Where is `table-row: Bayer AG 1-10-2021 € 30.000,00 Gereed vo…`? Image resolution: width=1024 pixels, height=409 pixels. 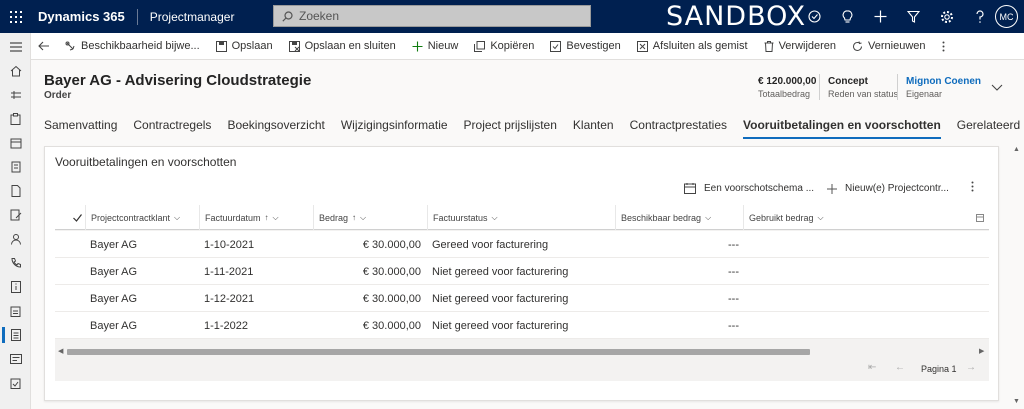
table-row: Bayer AG 1-10-2021 € 30.000,00 Gereed vo… is located at coordinates (522, 244).